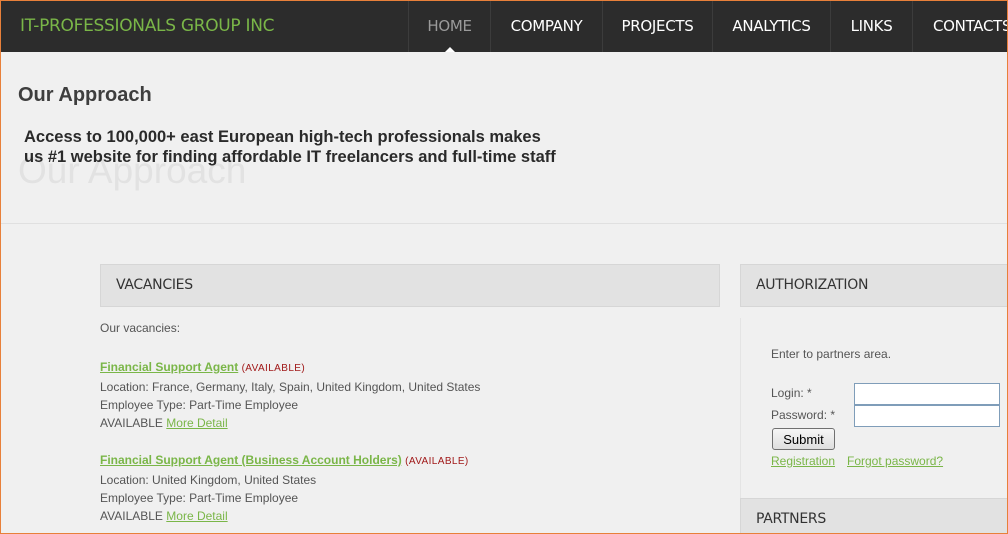  I want to click on nav-projects: PROJECTS, so click(657, 26).